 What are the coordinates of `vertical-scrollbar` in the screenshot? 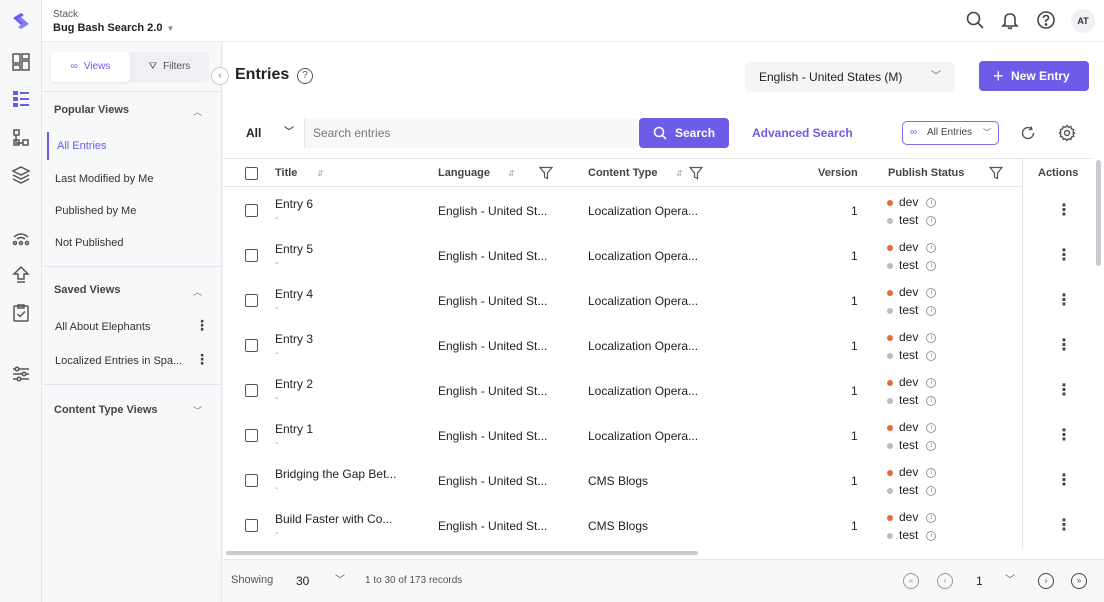 It's located at (1098, 213).